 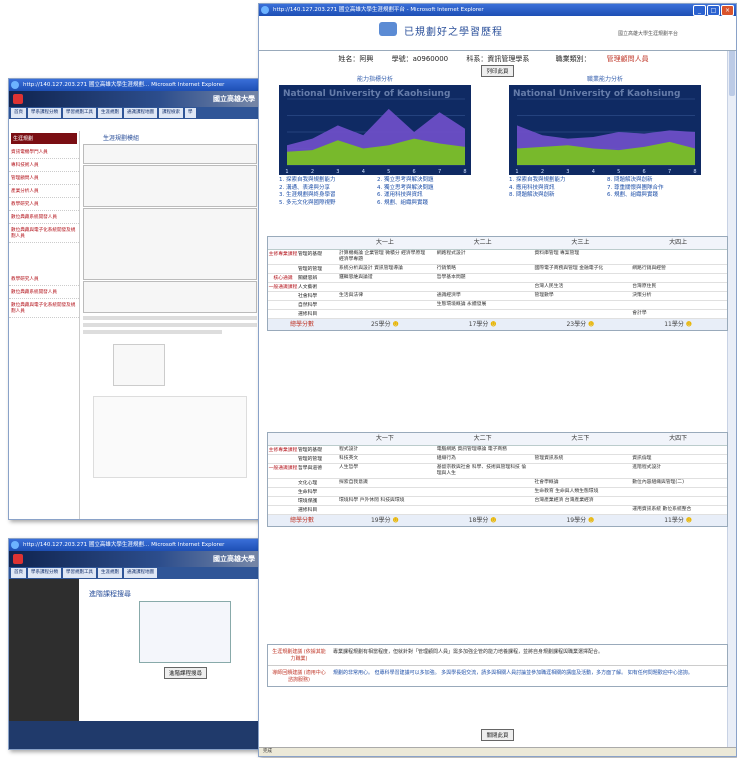 I want to click on book-icon, so click(x=388, y=29).